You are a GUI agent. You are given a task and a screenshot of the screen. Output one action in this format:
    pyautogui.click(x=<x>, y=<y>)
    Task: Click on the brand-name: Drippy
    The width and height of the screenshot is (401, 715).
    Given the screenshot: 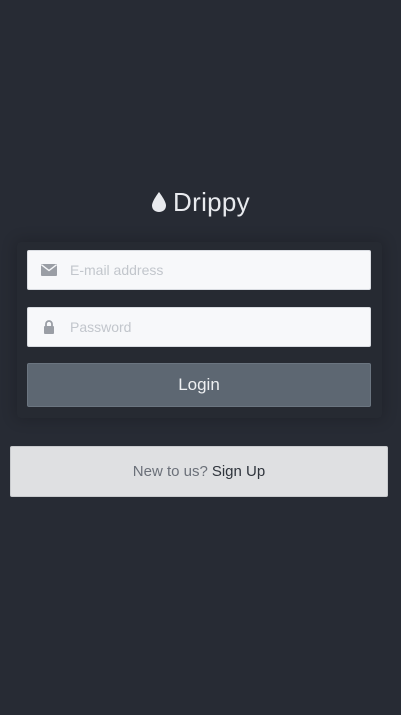 What is the action you would take?
    pyautogui.click(x=211, y=201)
    